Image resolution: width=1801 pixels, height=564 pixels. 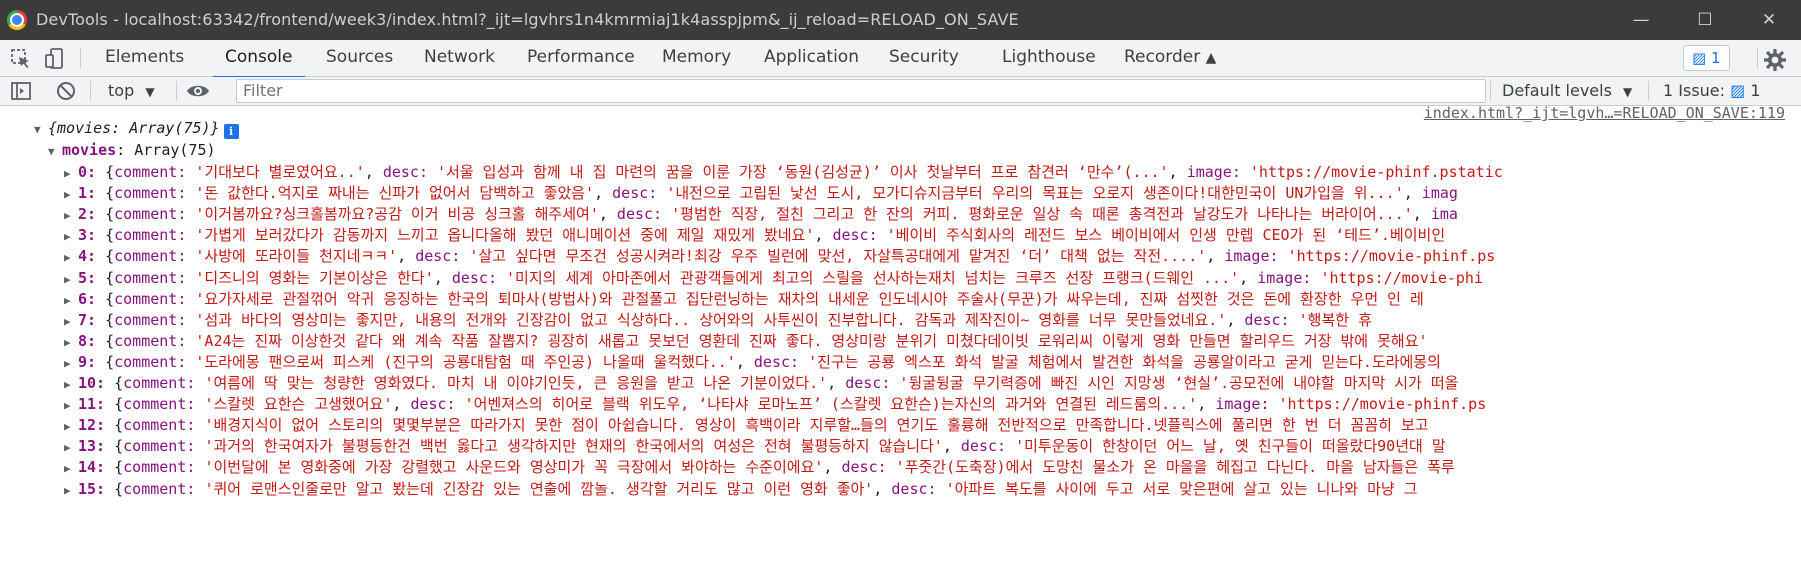 What do you see at coordinates (197, 91) in the screenshot?
I see `live-expression-eye-icon` at bounding box center [197, 91].